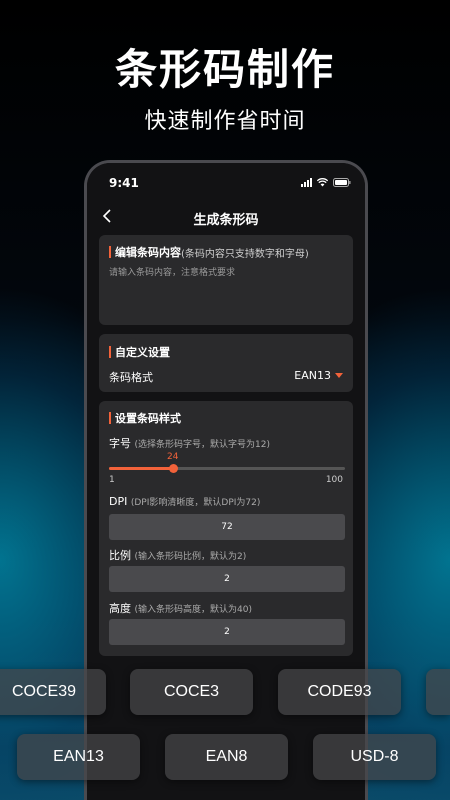  Describe the element at coordinates (112, 480) in the screenshot. I see `slider-min-label: 1` at that location.